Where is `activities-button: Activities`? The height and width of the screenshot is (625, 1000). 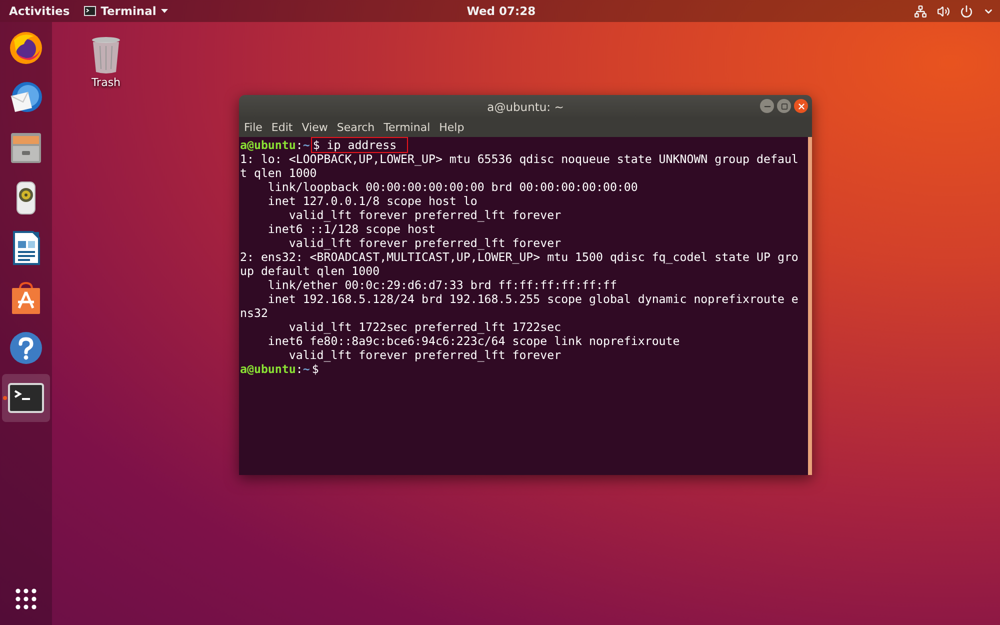
activities-button: Activities is located at coordinates (39, 11).